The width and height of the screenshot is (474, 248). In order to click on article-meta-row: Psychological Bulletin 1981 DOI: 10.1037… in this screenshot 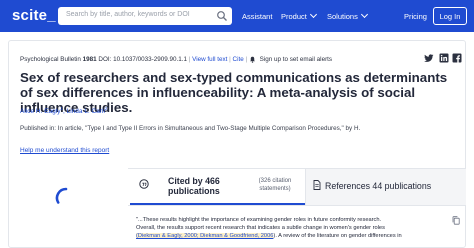, I will do `click(176, 59)`.